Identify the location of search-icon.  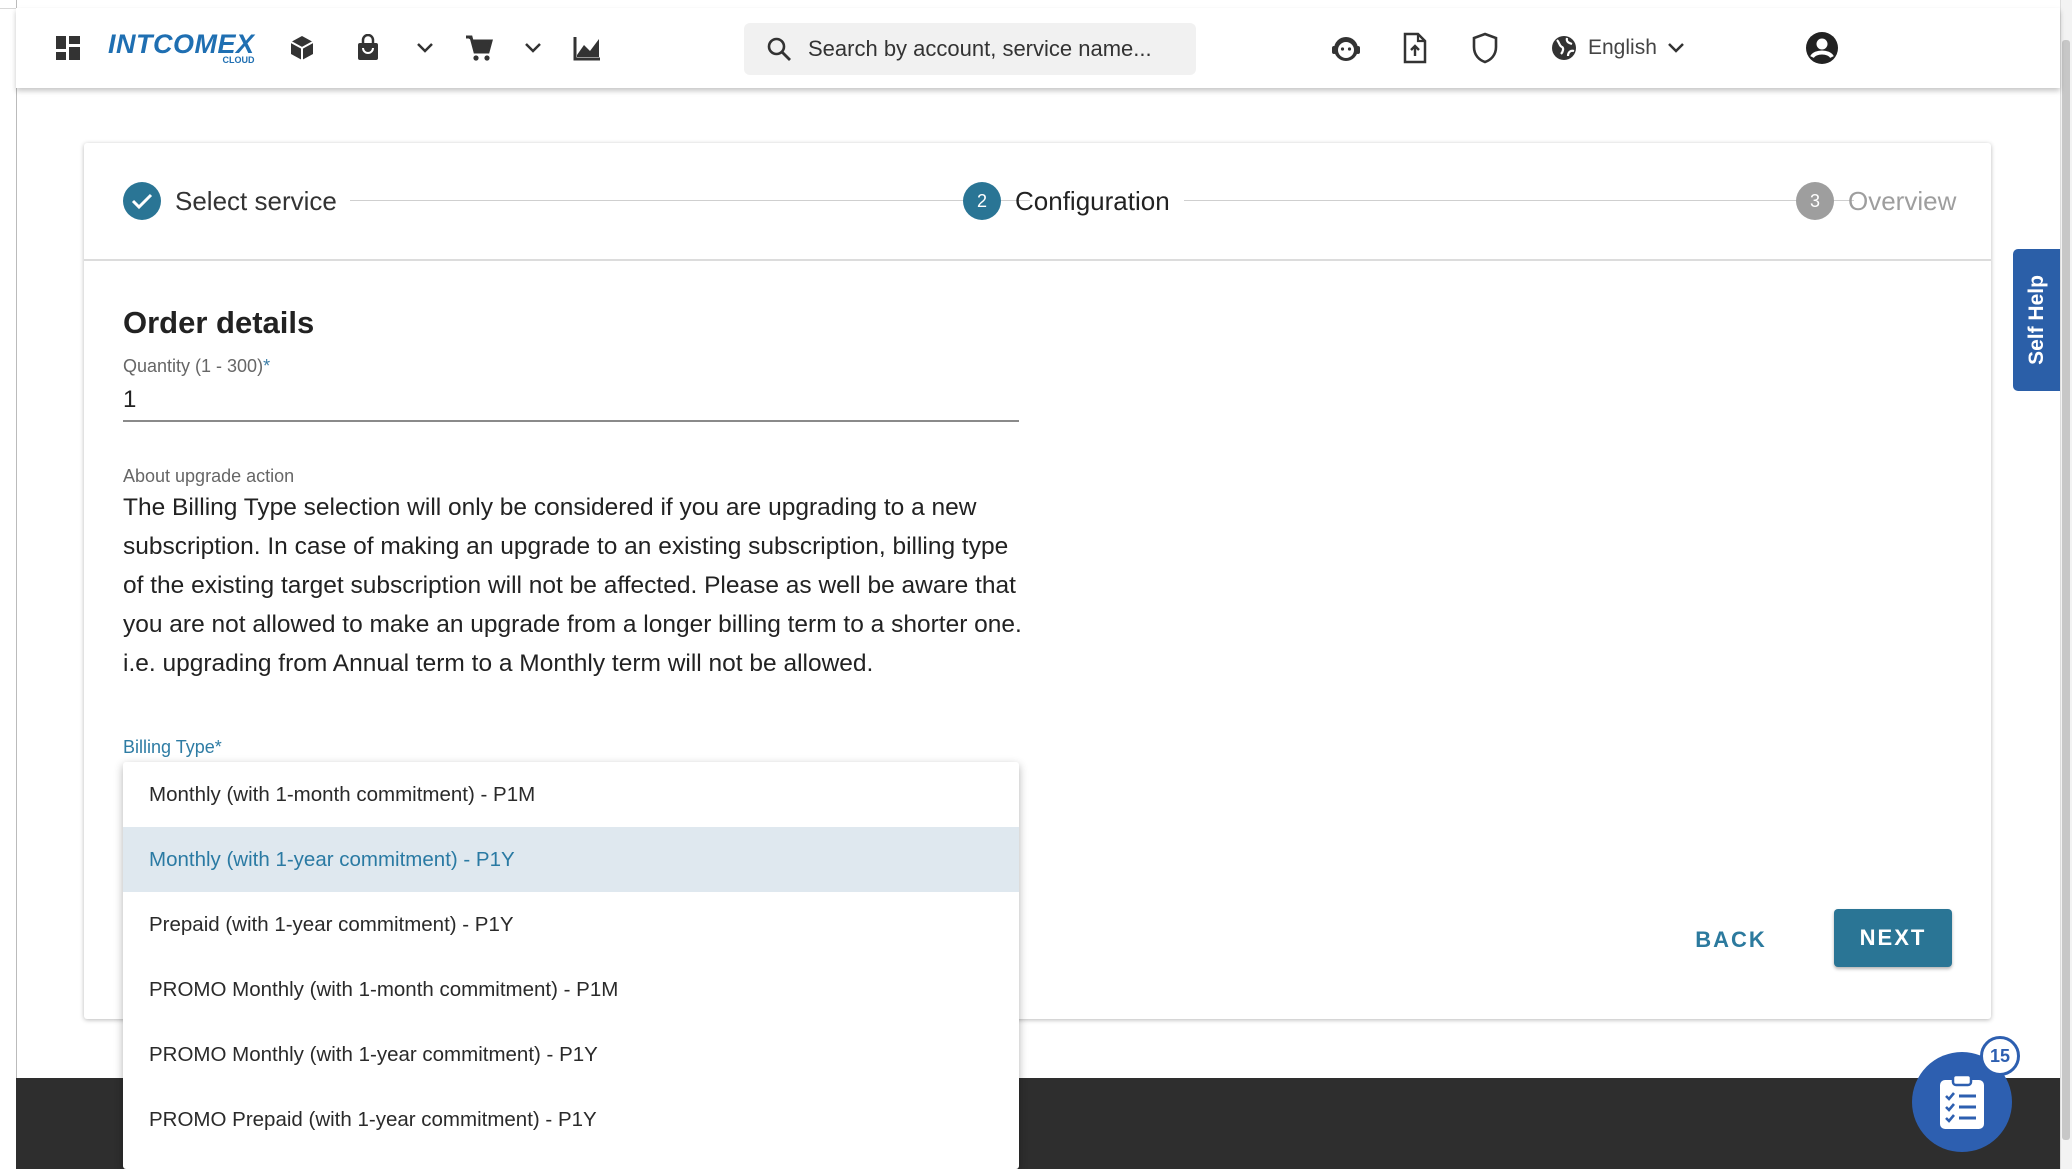
(779, 49).